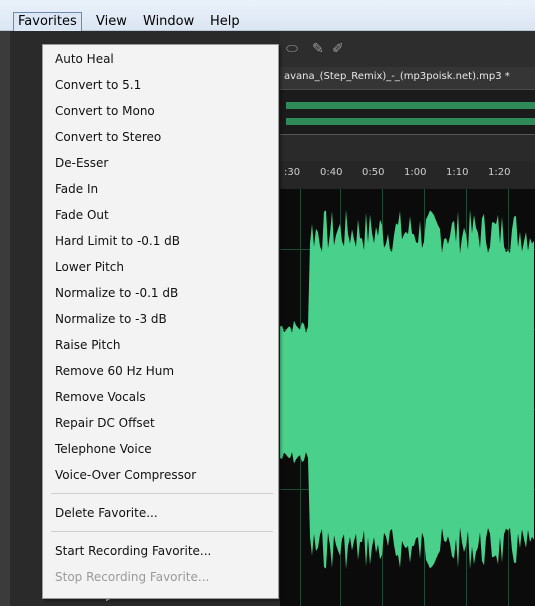 This screenshot has height=606, width=535. What do you see at coordinates (410, 105) in the screenshot?
I see `overview-channel-left` at bounding box center [410, 105].